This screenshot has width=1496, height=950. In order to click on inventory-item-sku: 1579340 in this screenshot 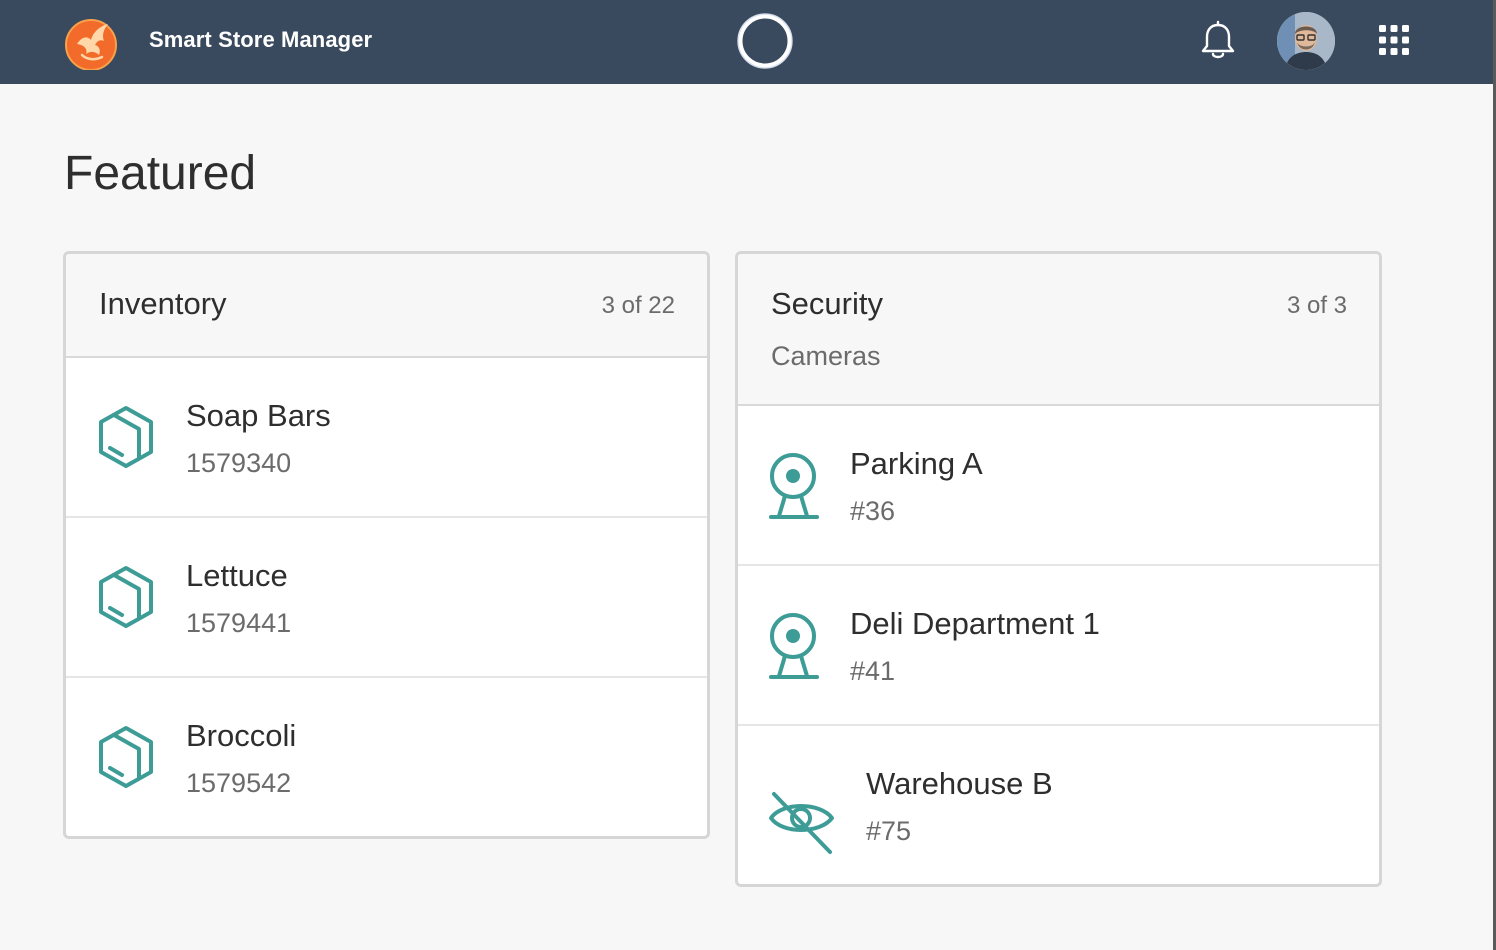, I will do `click(239, 463)`.